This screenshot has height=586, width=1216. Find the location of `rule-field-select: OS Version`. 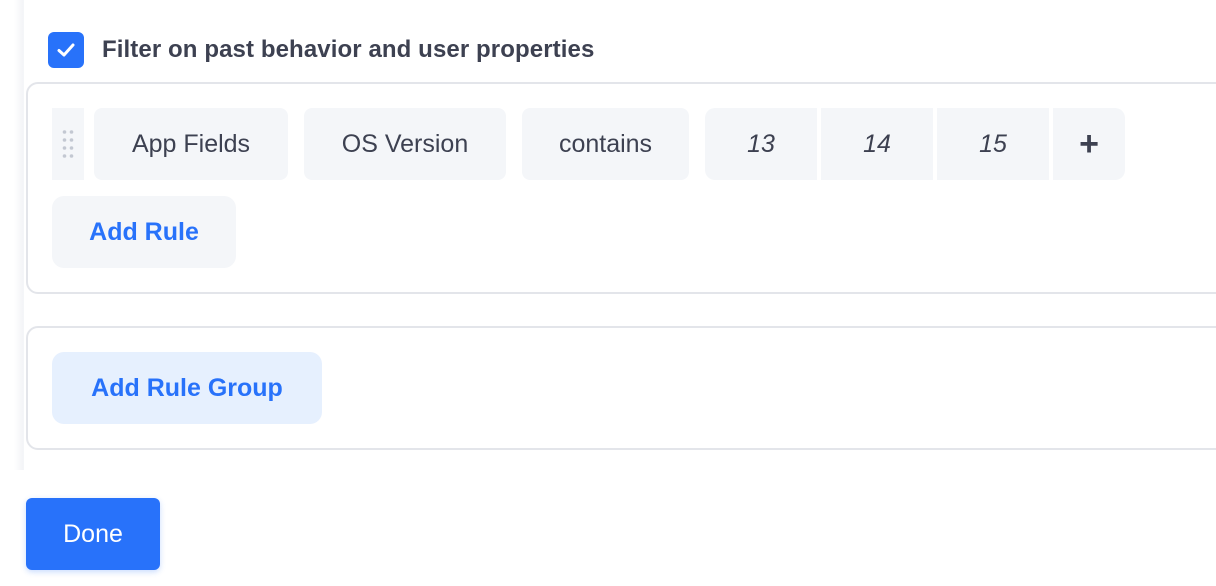

rule-field-select: OS Version is located at coordinates (405, 144).